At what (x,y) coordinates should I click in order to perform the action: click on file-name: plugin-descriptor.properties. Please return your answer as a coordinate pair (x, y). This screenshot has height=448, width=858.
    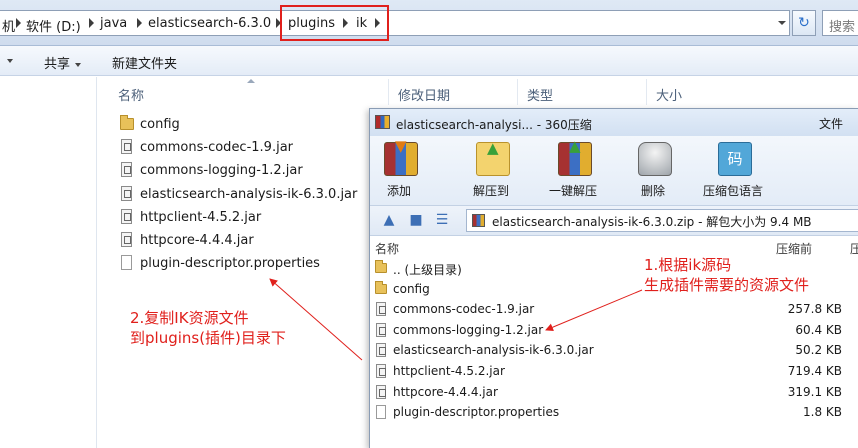
    Looking at the image, I should click on (230, 264).